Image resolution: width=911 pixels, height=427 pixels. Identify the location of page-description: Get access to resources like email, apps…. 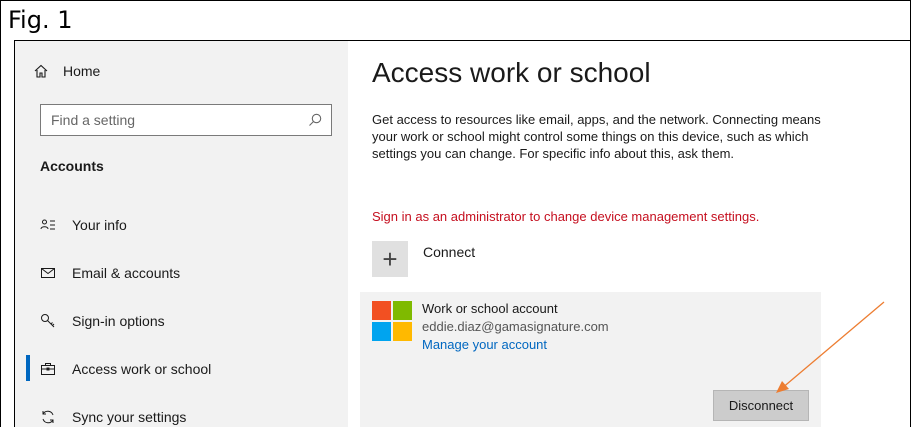
(596, 136).